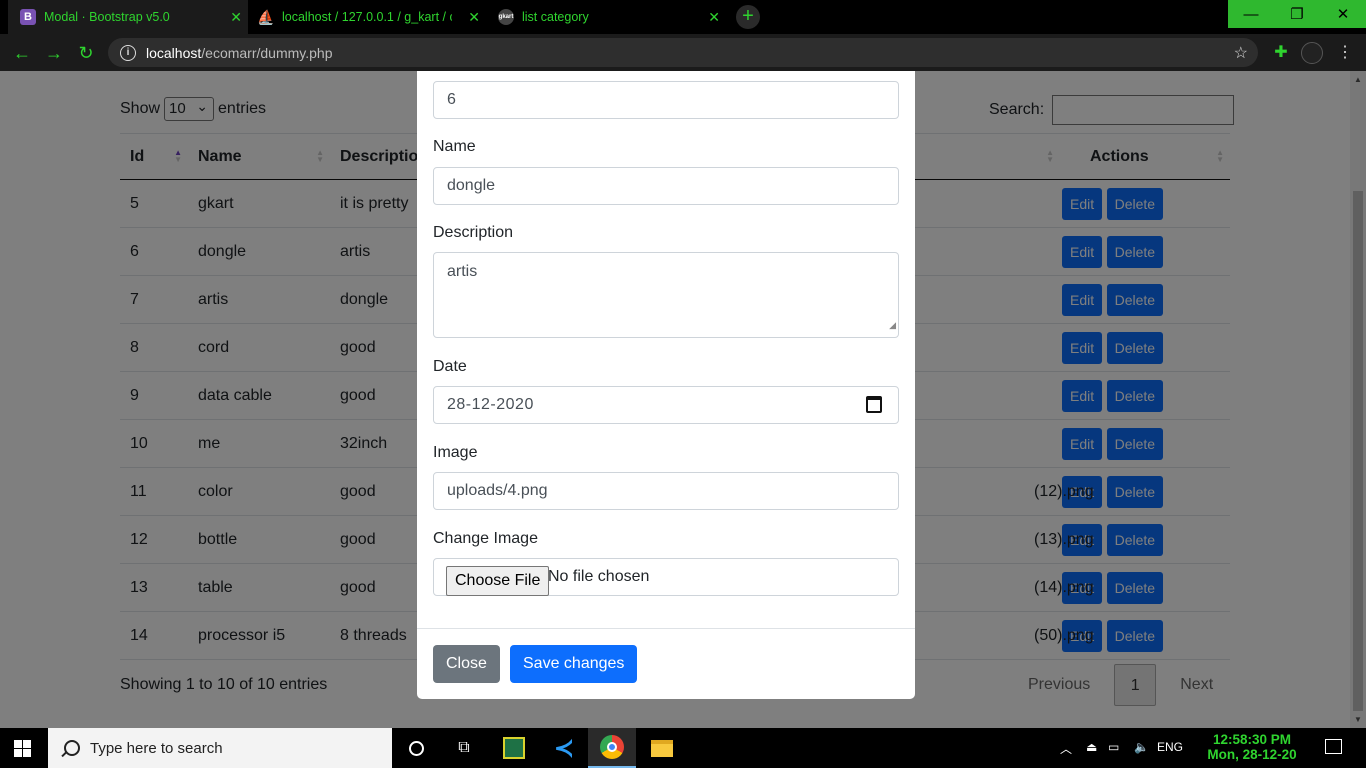  What do you see at coordinates (485, 538) in the screenshot?
I see `change-image-label: Change Image` at bounding box center [485, 538].